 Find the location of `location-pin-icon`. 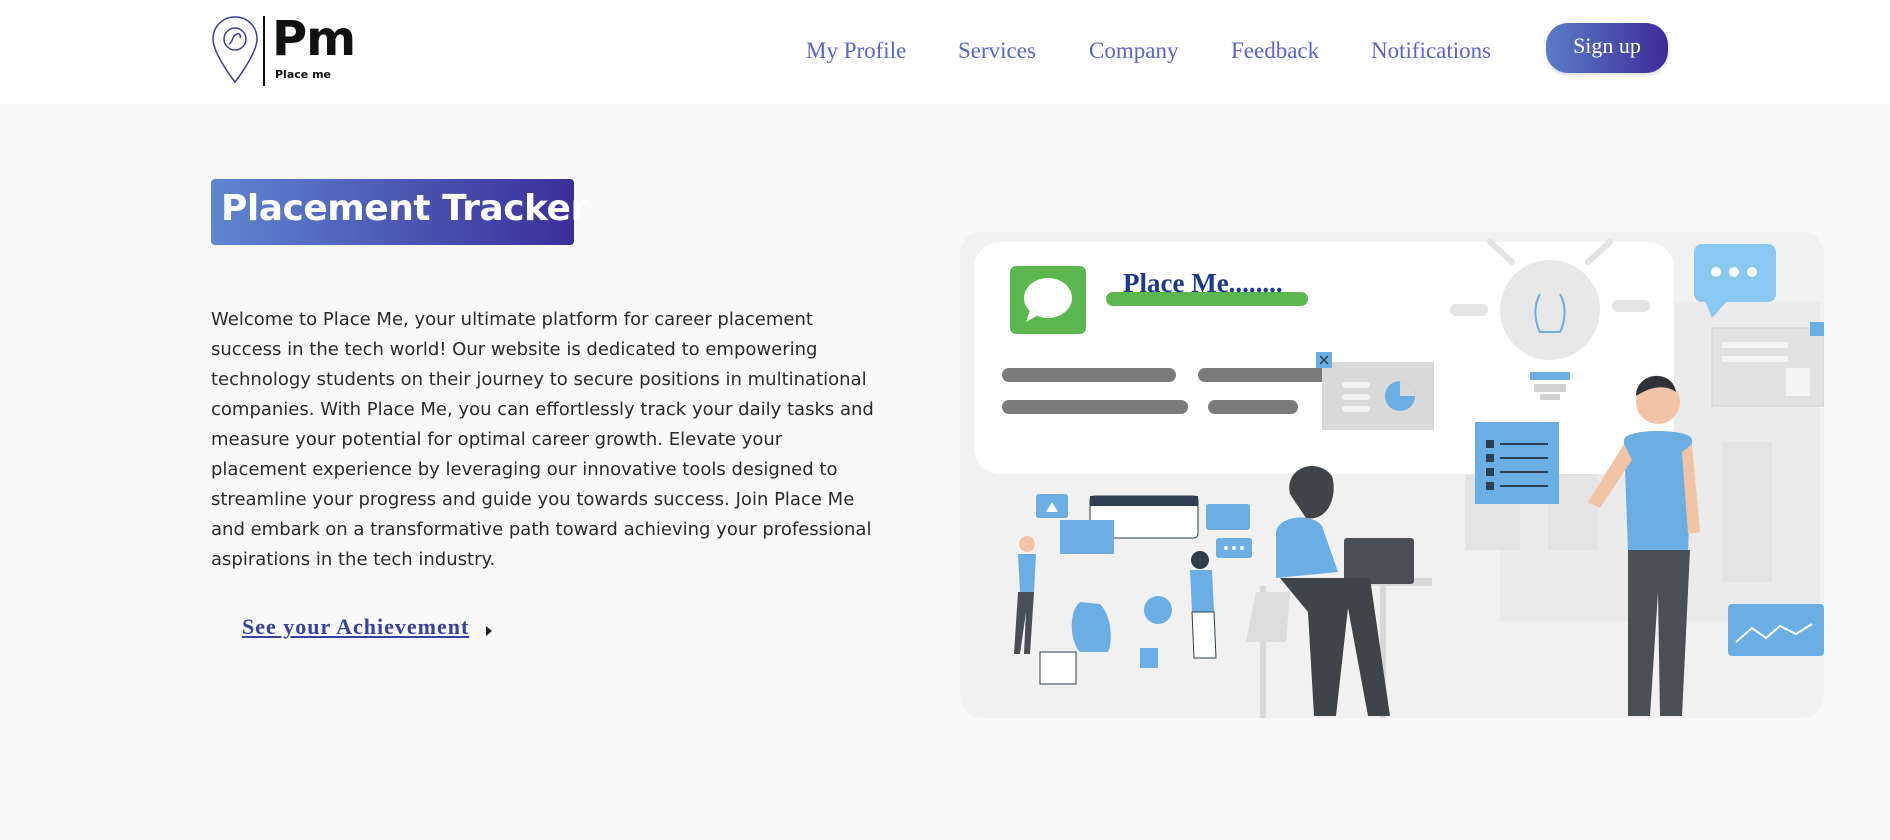

location-pin-icon is located at coordinates (235, 50).